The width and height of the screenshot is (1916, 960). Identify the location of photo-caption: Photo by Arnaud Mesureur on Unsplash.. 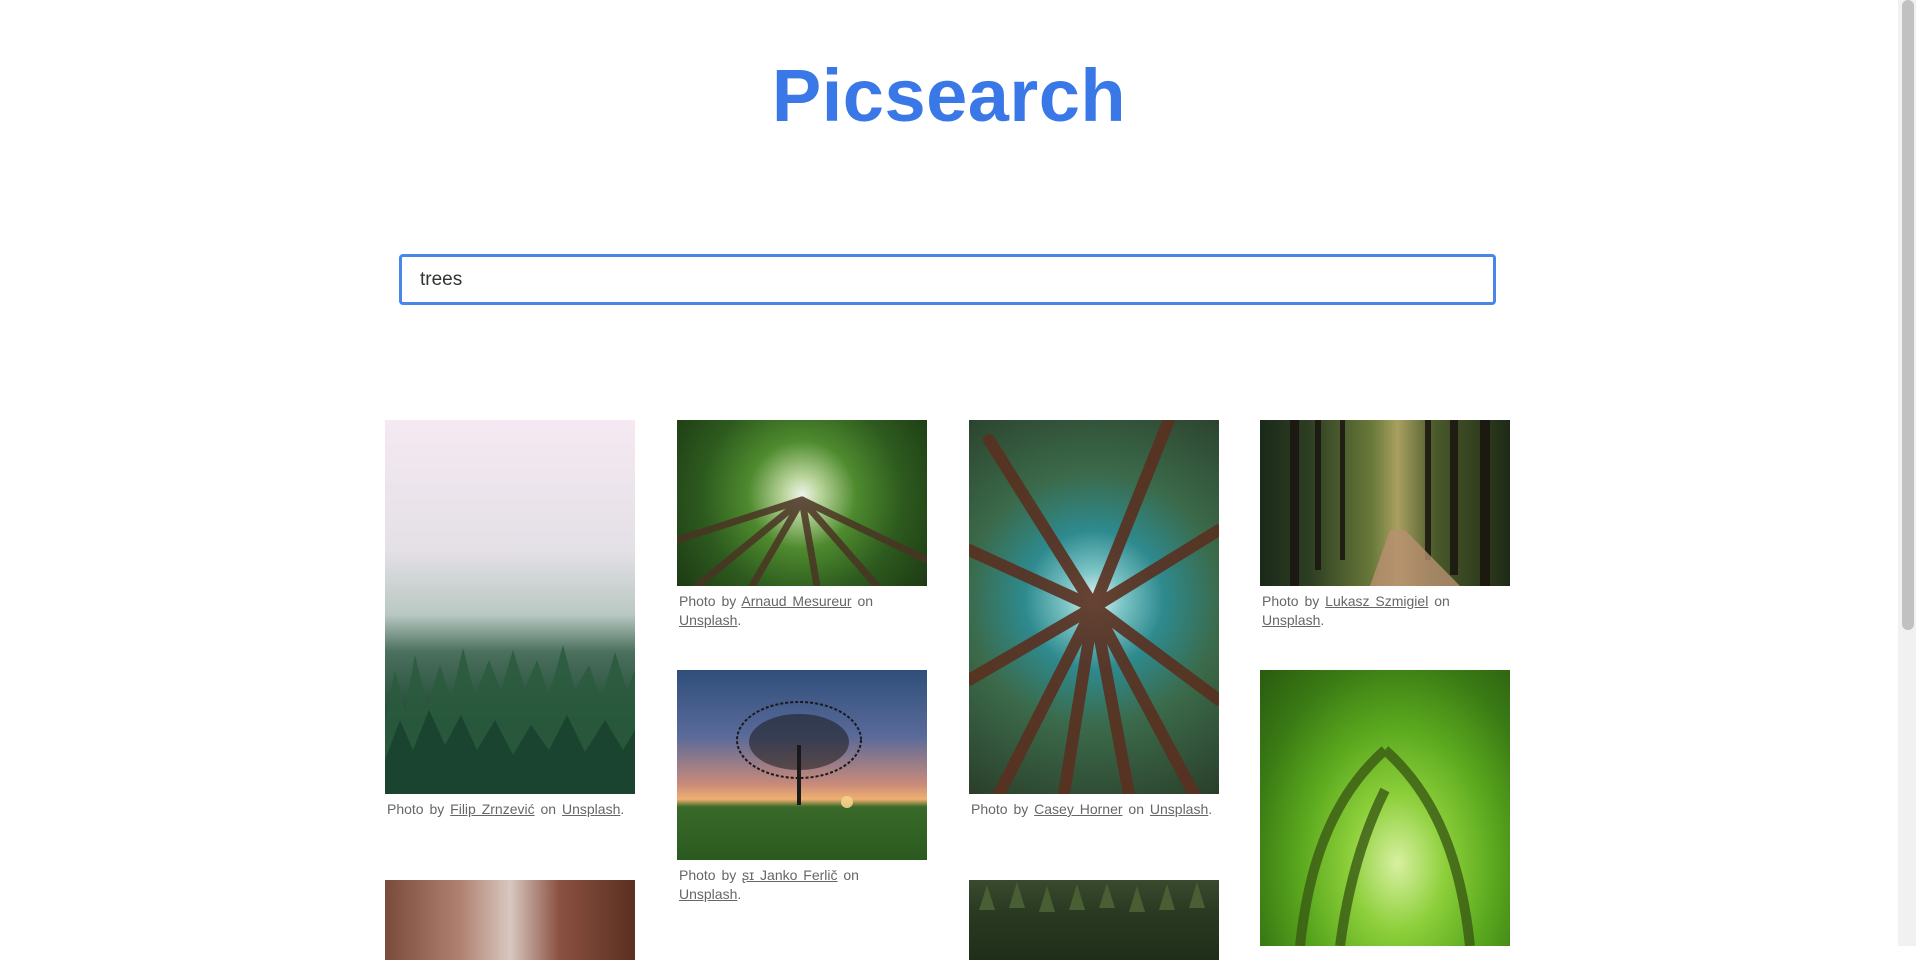
(776, 610).